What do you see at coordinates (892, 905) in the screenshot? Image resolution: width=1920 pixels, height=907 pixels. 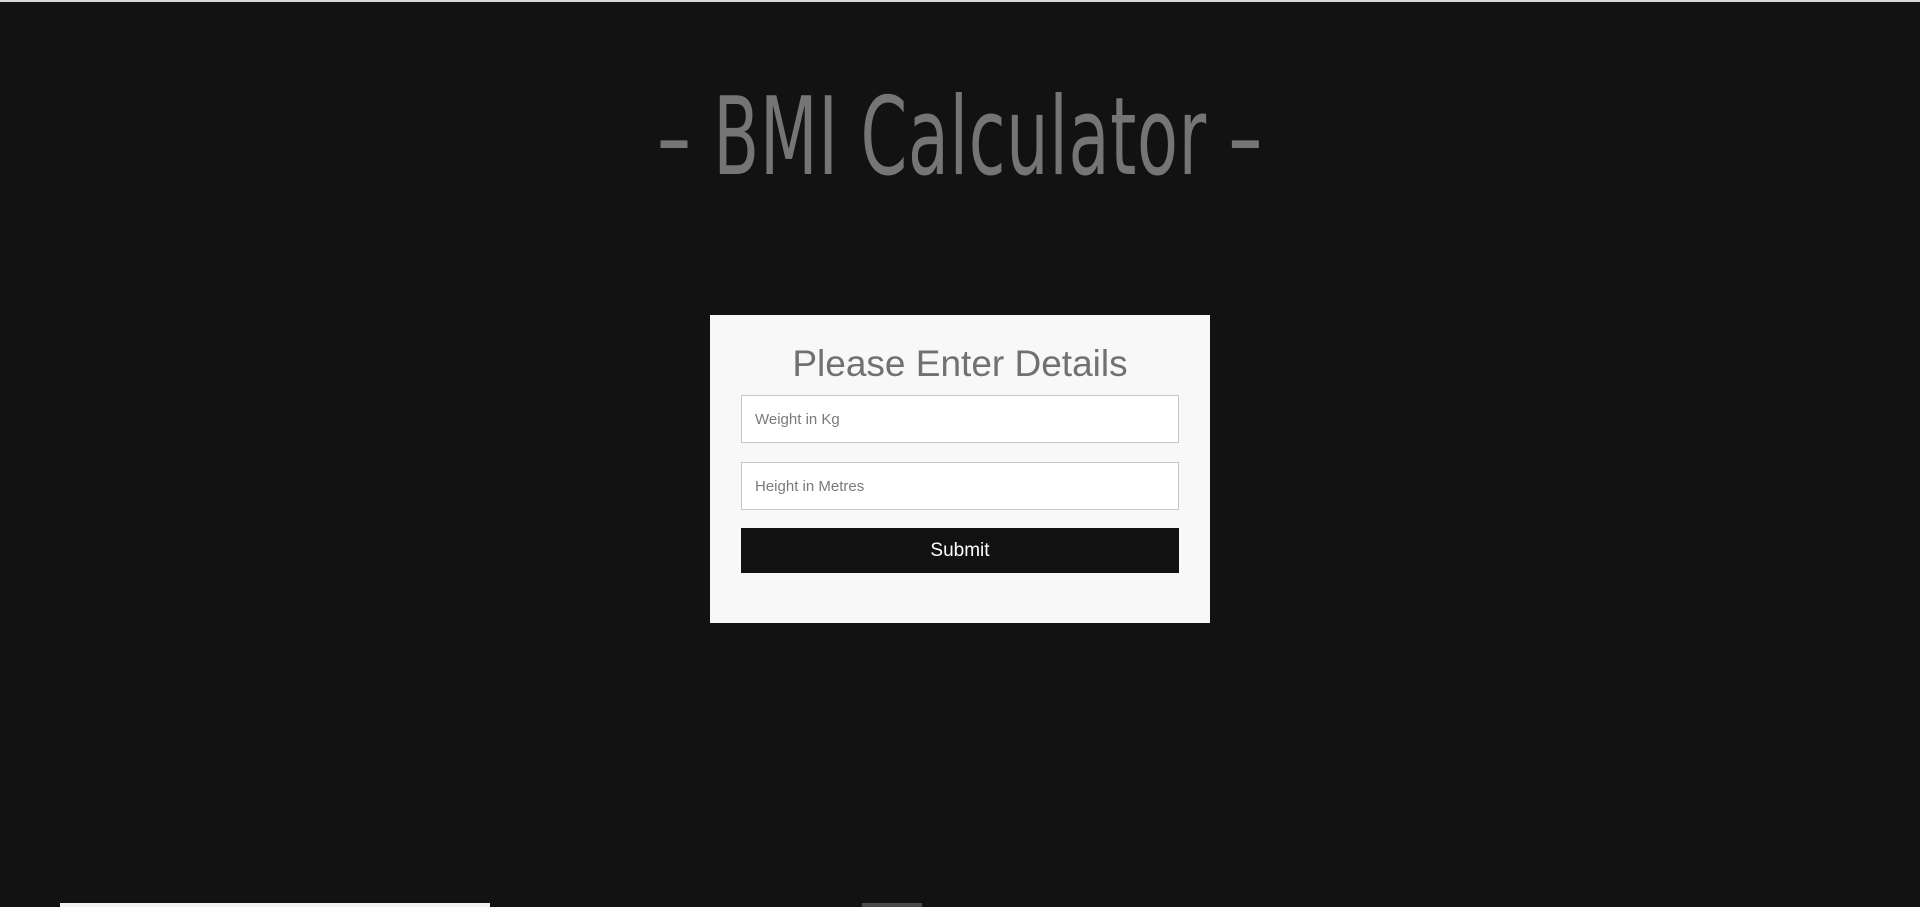 I see `scrollbar-marker` at bounding box center [892, 905].